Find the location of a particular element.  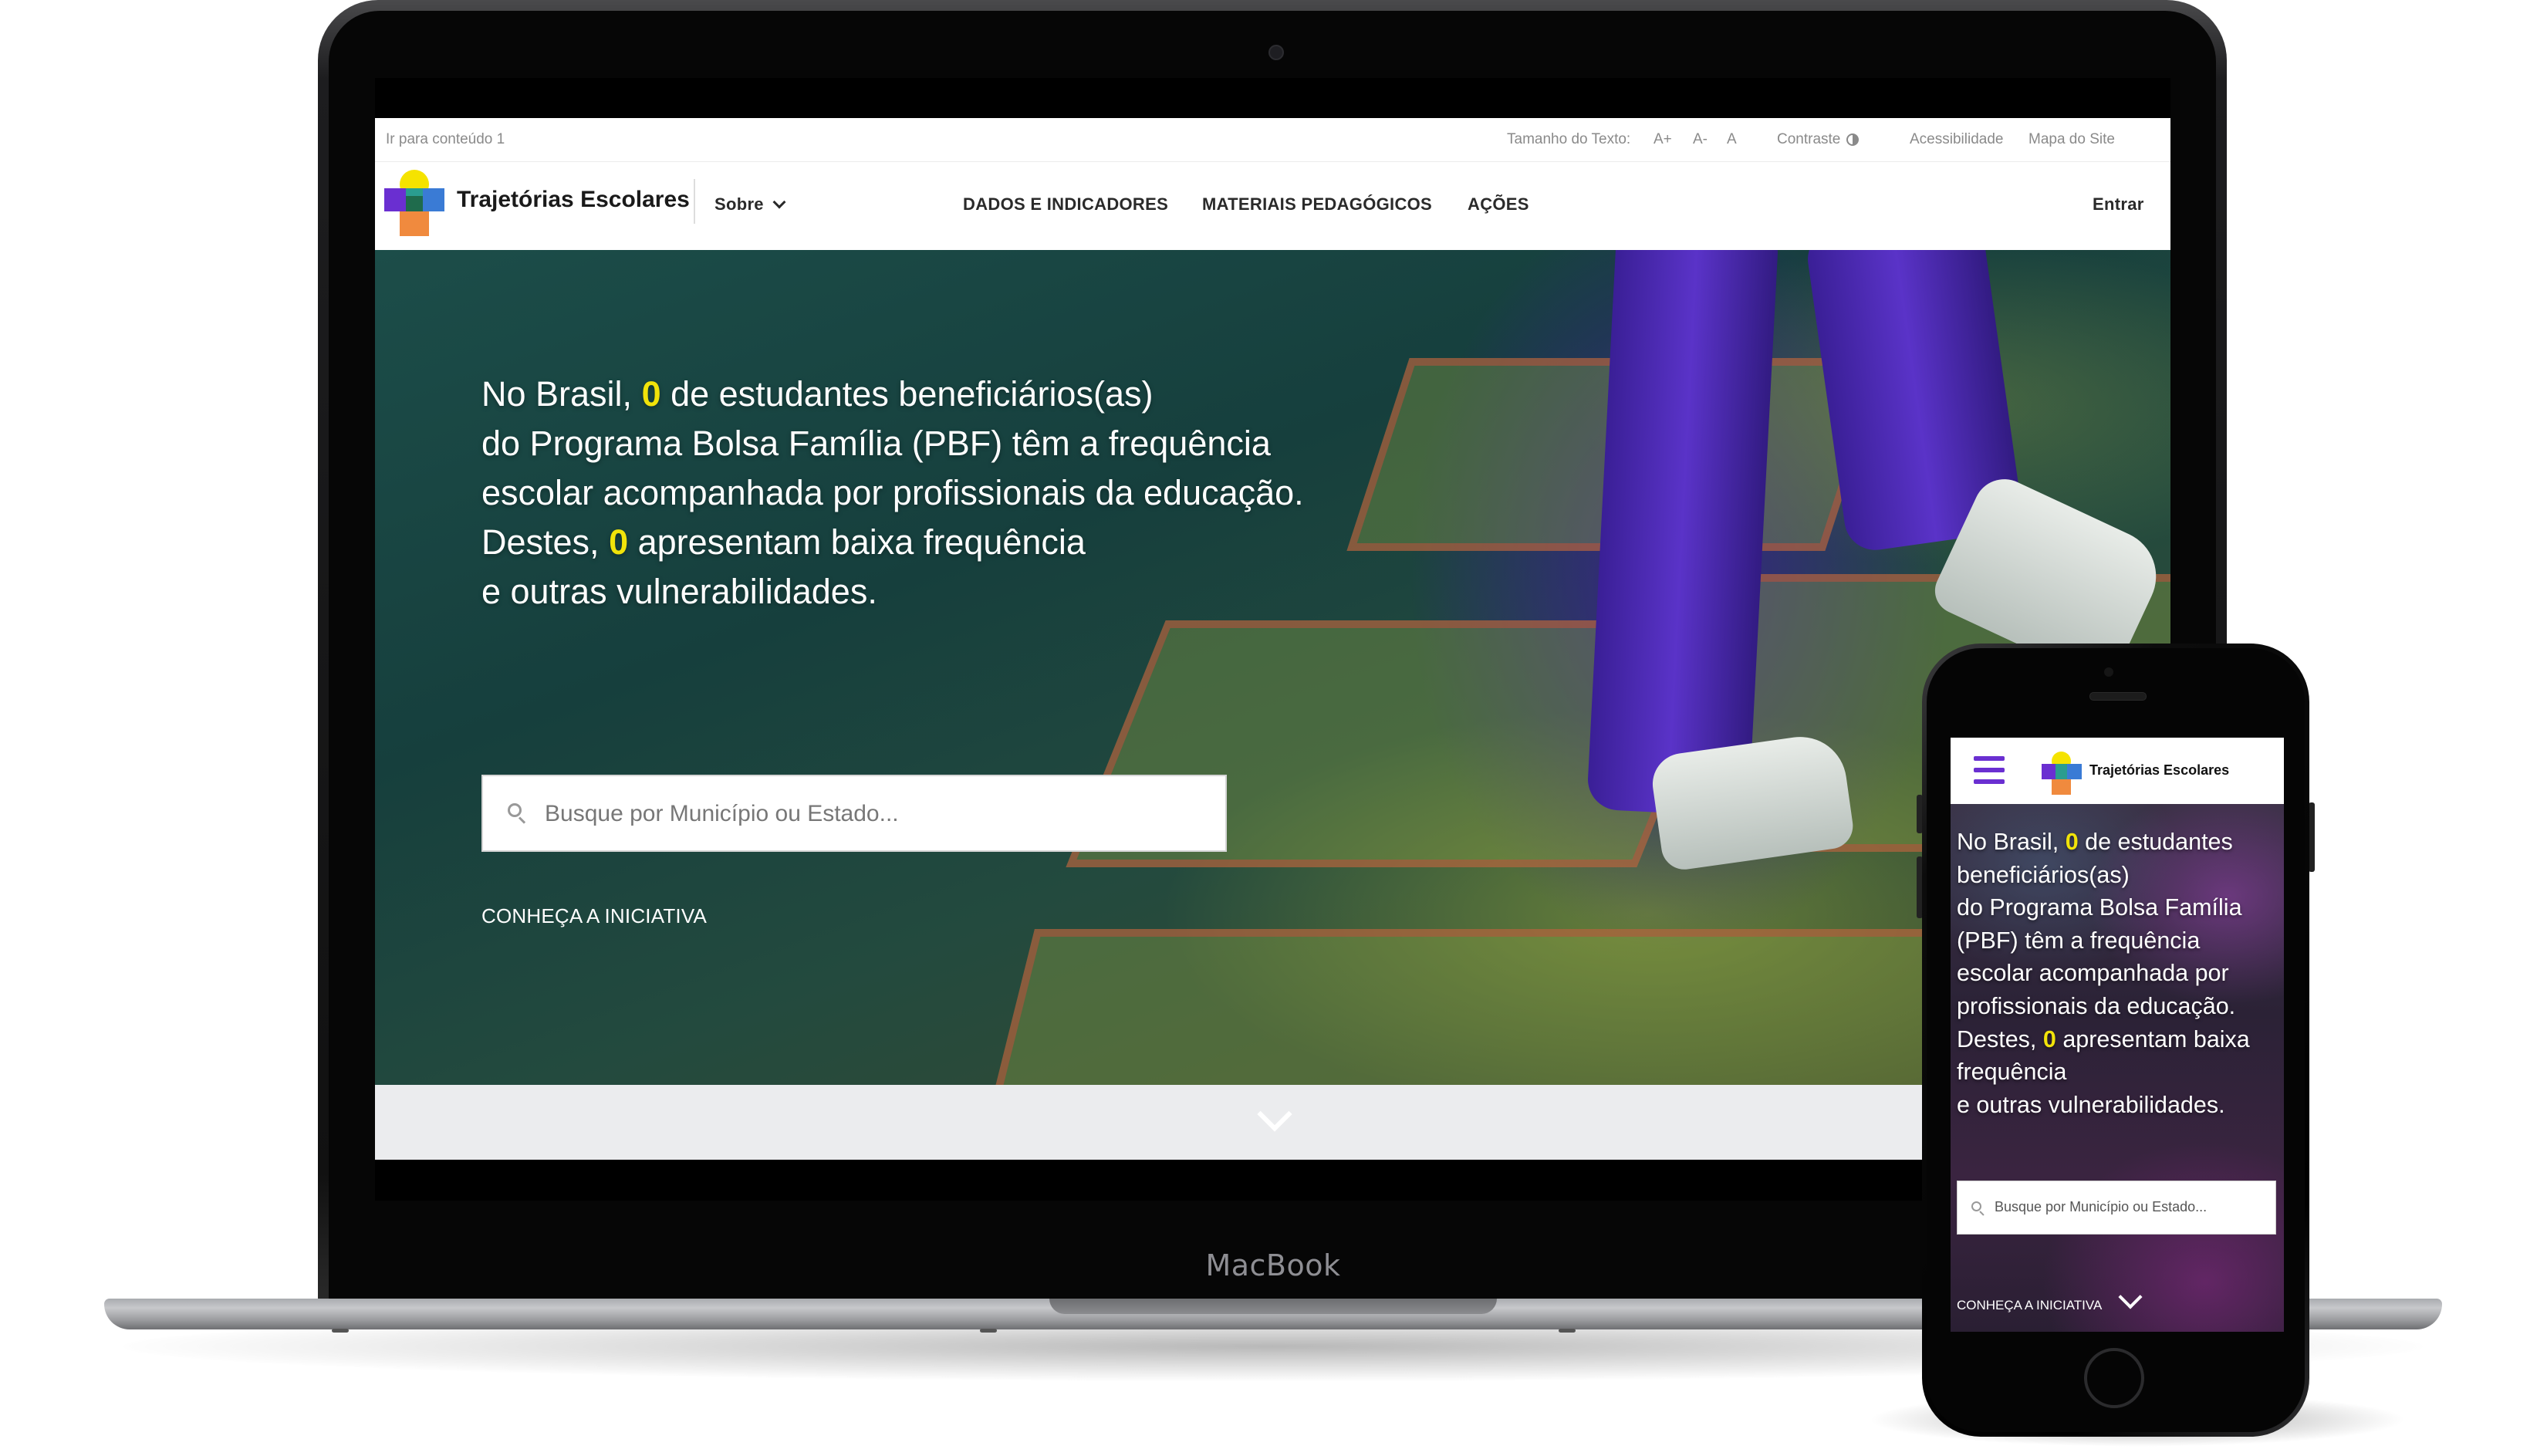

laptop-label: MacBook is located at coordinates (1273, 1265).